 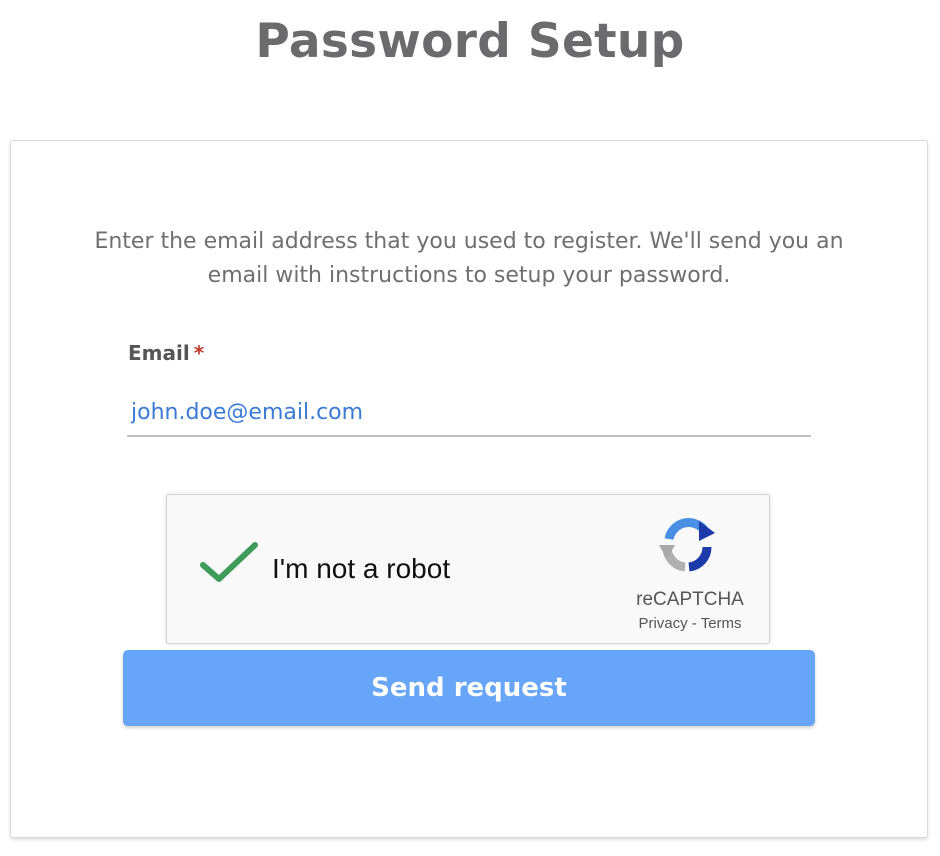 What do you see at coordinates (361, 568) in the screenshot?
I see `not-a-robot-label: I'm not a robot` at bounding box center [361, 568].